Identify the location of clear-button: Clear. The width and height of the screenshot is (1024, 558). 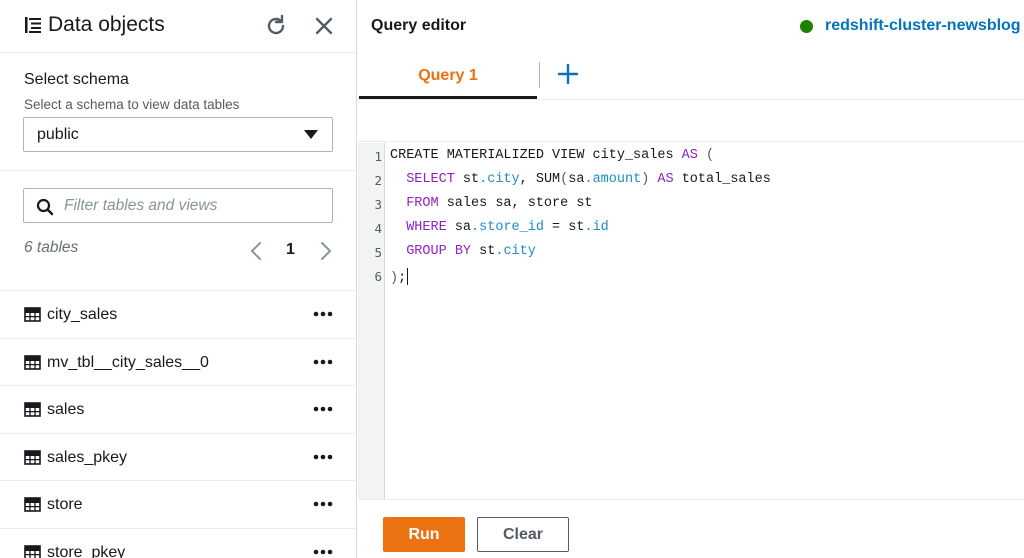
(523, 534).